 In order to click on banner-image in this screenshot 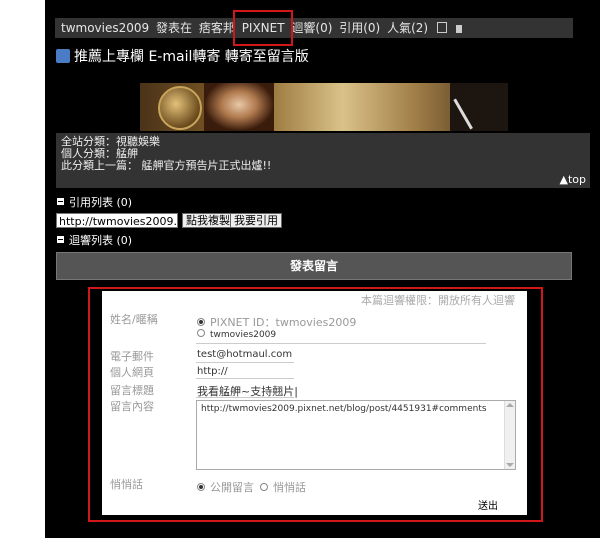, I will do `click(324, 107)`.